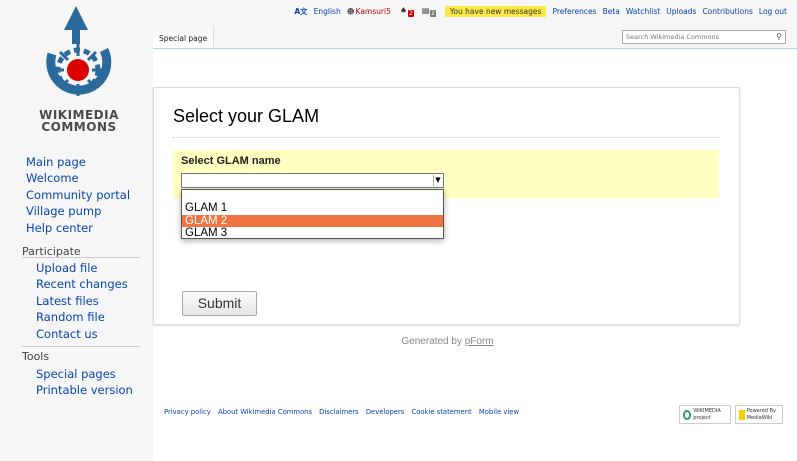  Describe the element at coordinates (82, 268) in the screenshot. I see `nav-upload-file: Upload file` at that location.